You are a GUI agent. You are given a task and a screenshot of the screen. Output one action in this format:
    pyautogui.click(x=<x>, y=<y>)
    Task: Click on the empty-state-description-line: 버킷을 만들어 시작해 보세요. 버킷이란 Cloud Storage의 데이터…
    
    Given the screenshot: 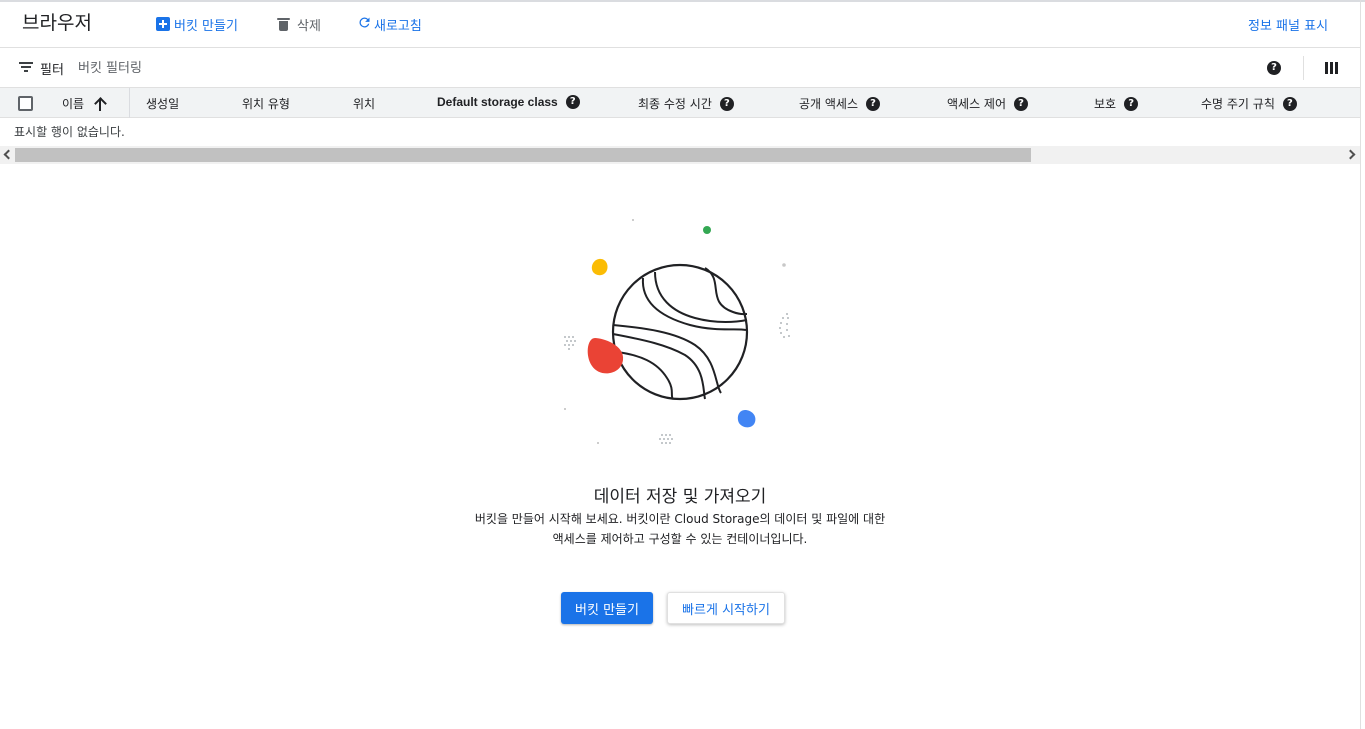 What is the action you would take?
    pyautogui.click(x=680, y=519)
    